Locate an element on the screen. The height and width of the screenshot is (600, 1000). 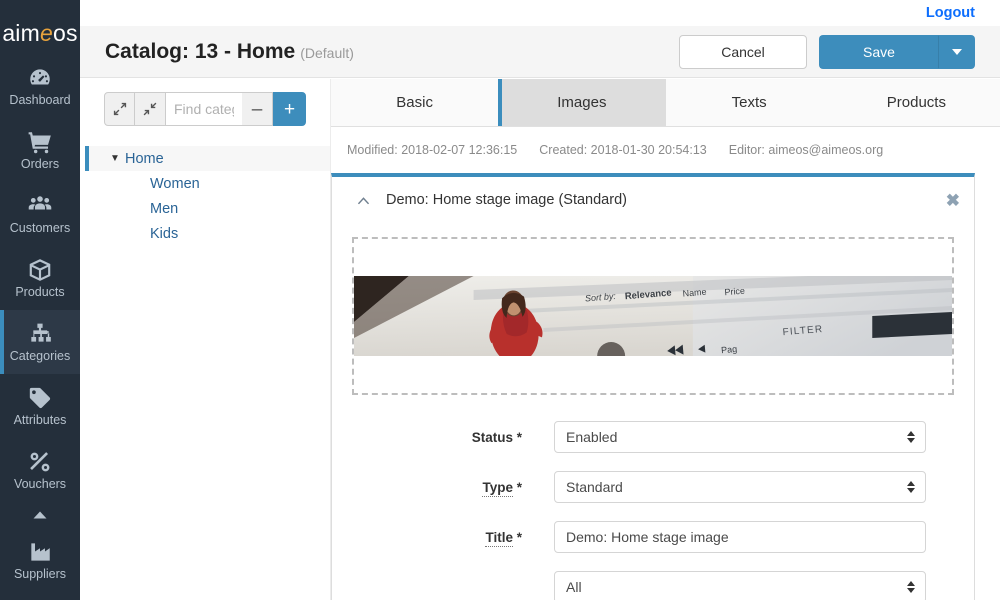
header-actions: Cancel Save is located at coordinates (827, 51).